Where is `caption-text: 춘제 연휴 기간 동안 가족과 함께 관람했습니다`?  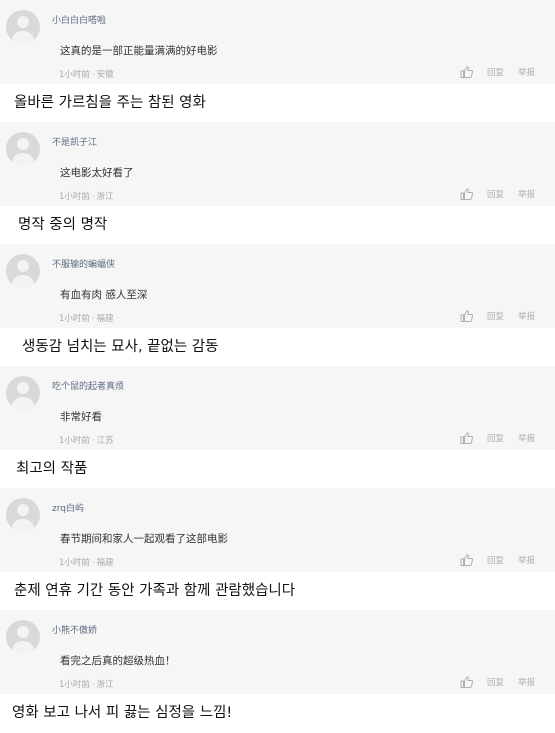
caption-text: 춘제 연휴 기간 동안 가족과 함께 관람했습니다 is located at coordinates (277, 591).